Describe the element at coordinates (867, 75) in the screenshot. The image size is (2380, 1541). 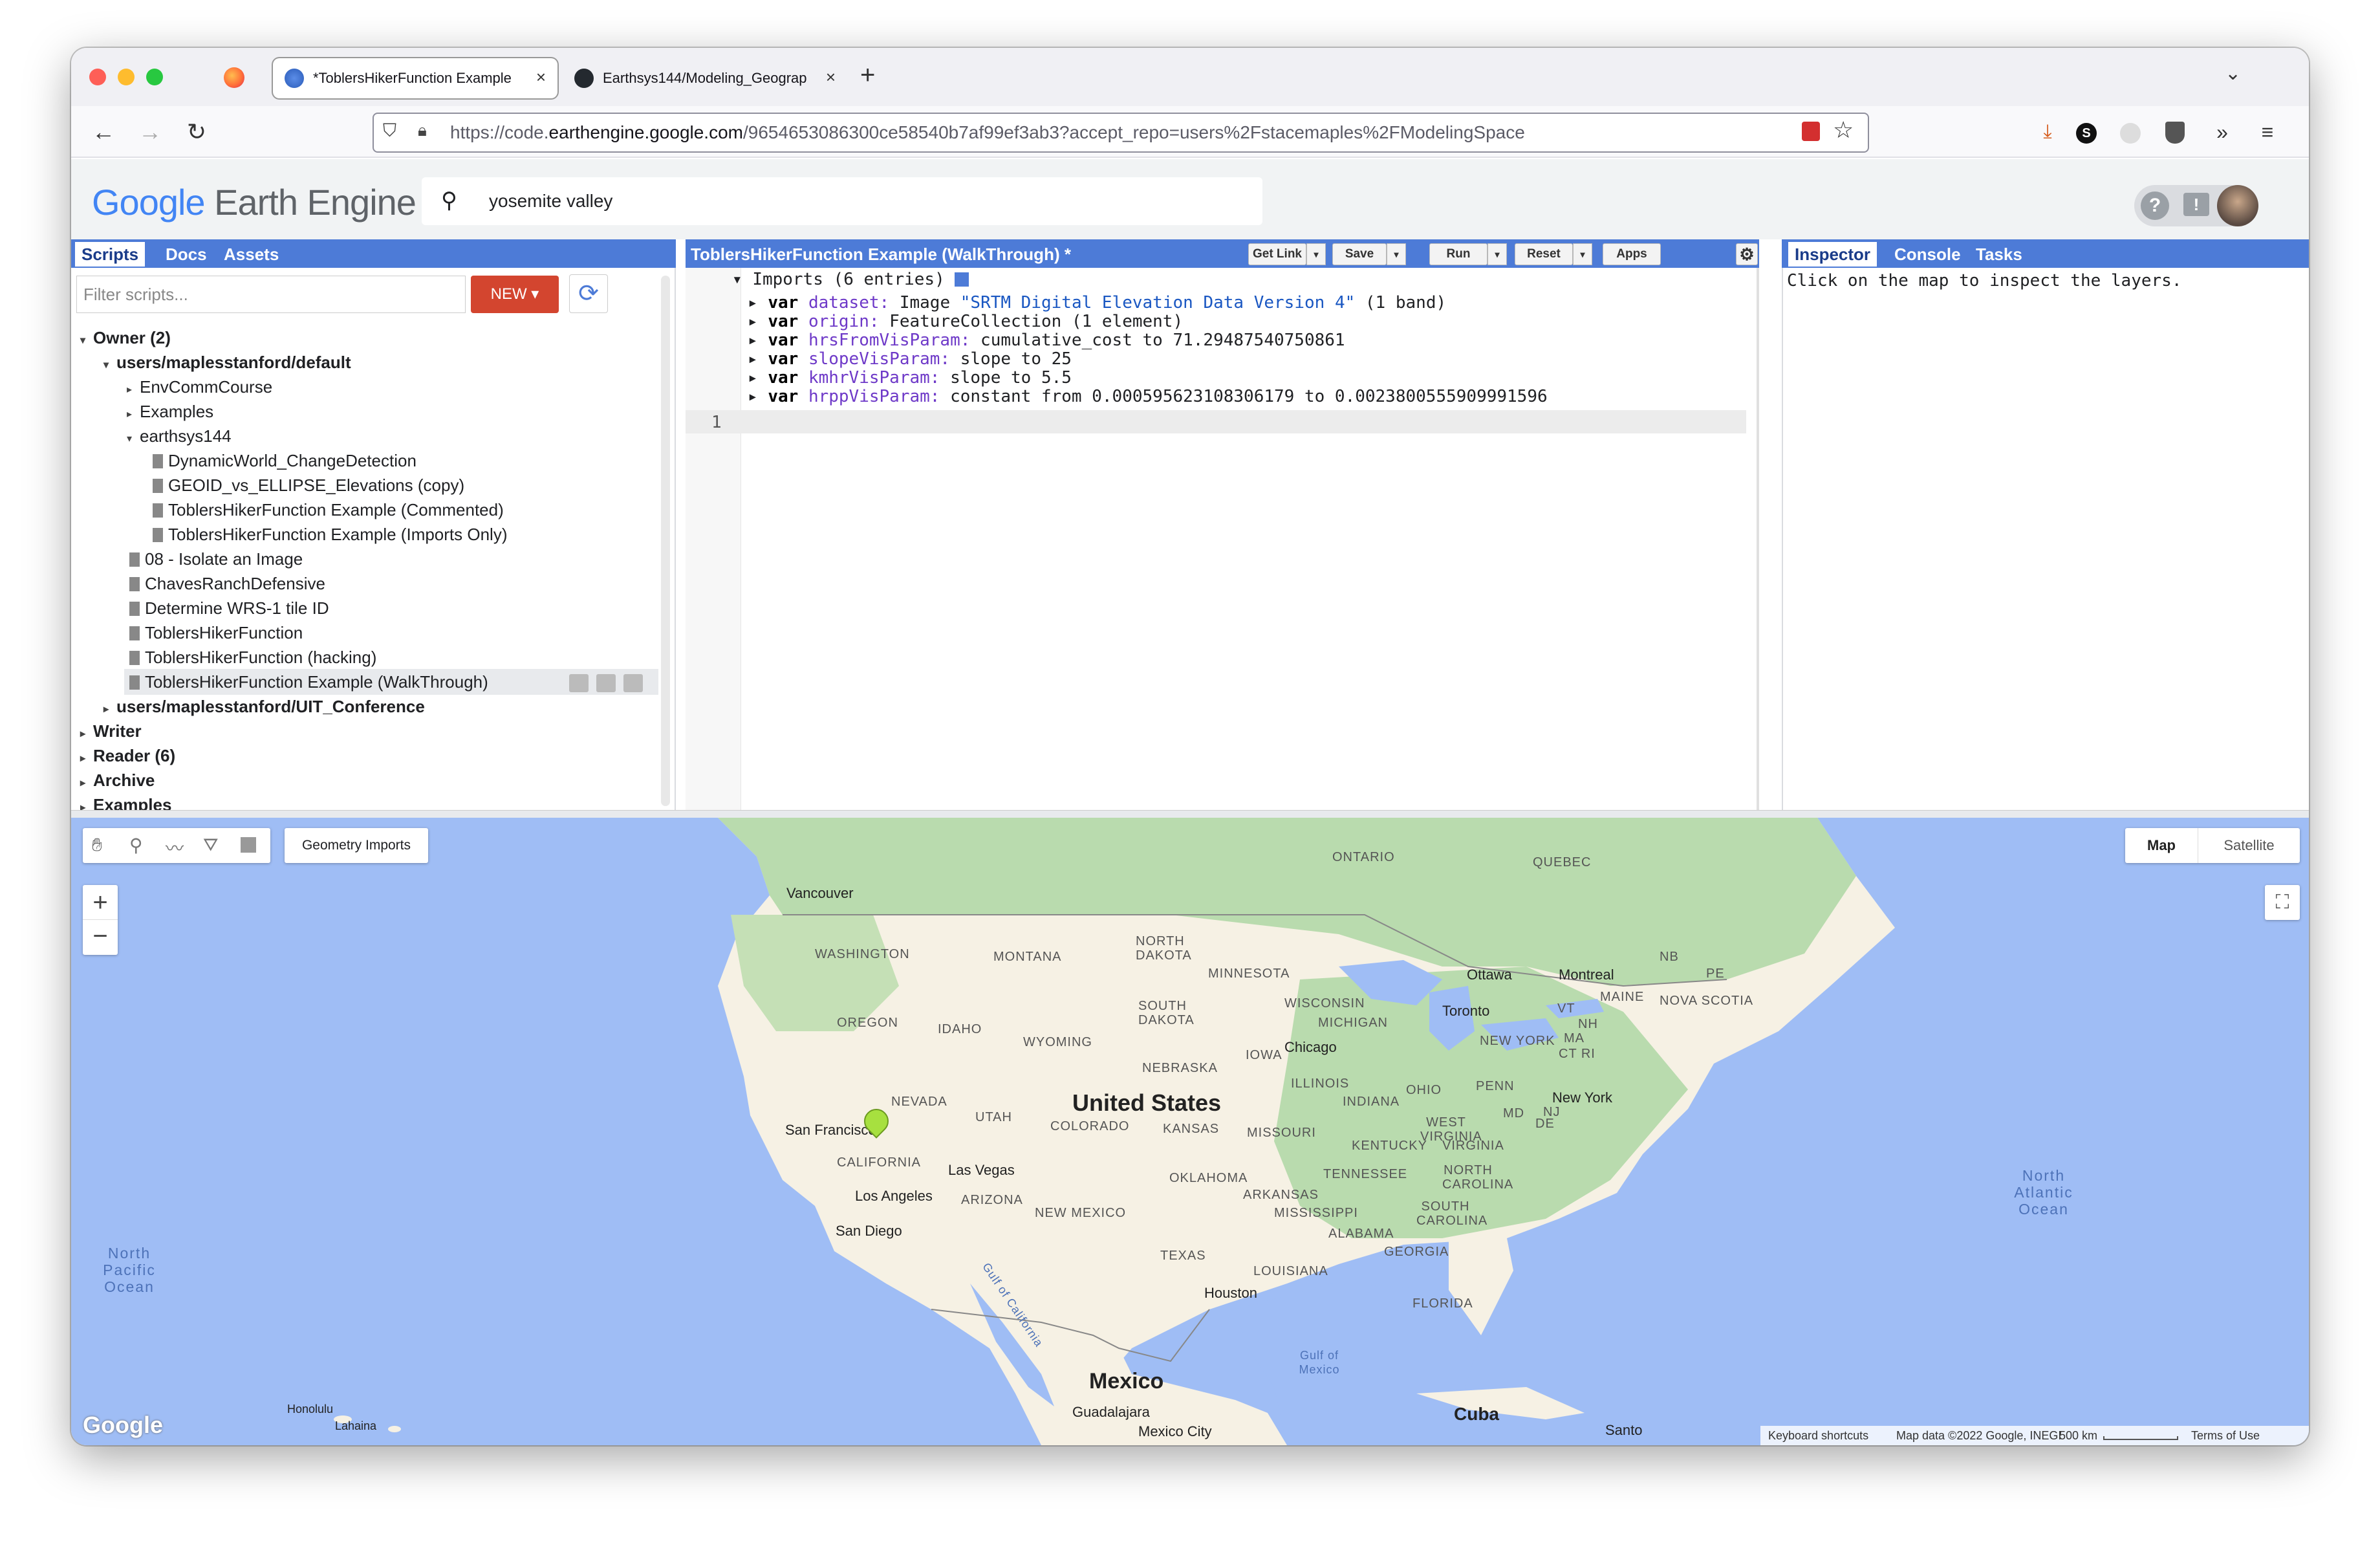
I see `new-tab-icon: +` at that location.